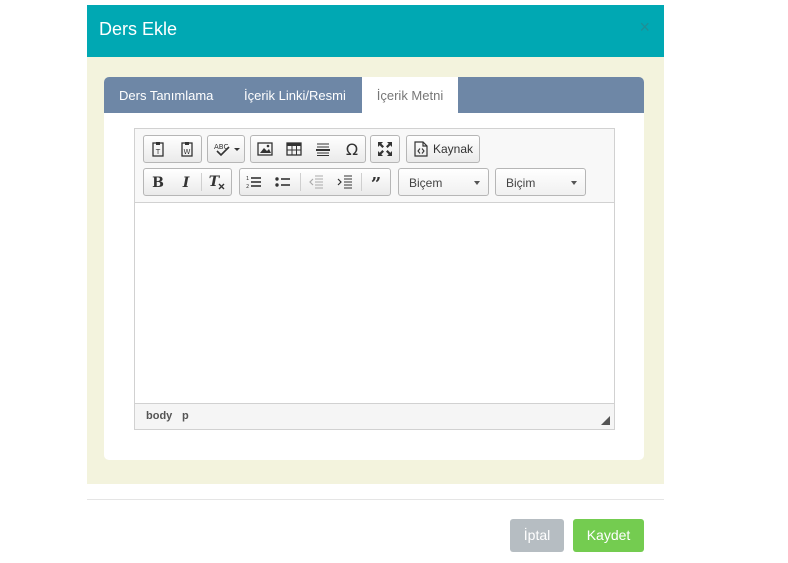  I want to click on source-icon, so click(421, 149).